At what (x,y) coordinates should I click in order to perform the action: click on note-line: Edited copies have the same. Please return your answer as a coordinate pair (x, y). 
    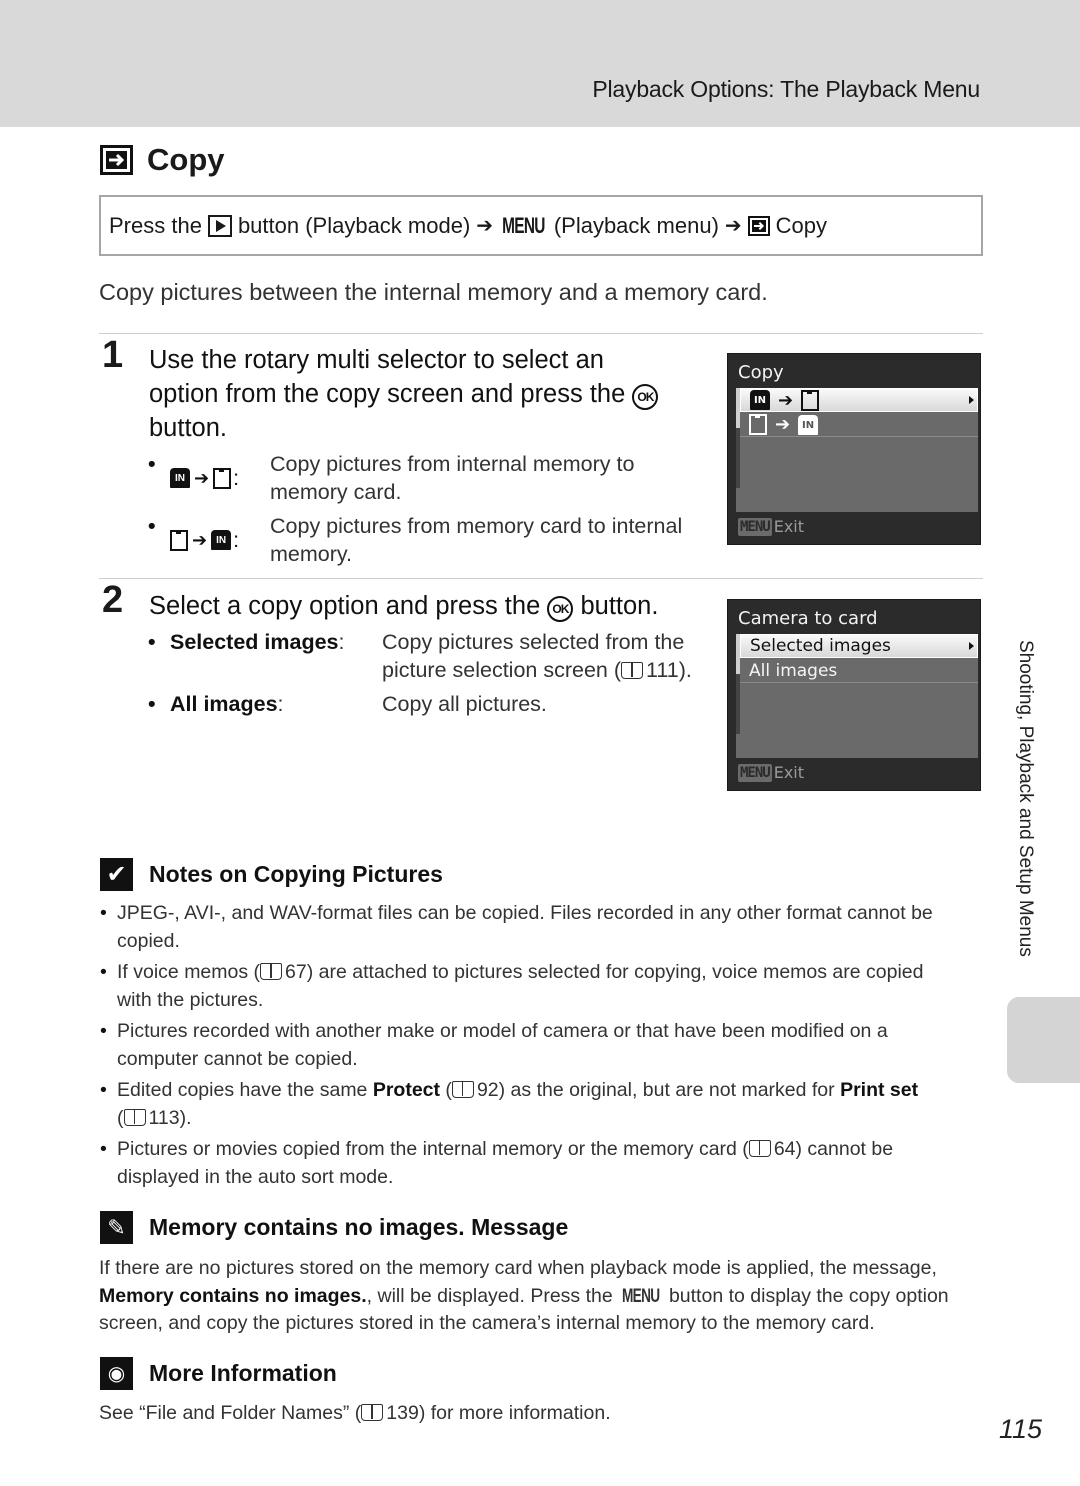
    Looking at the image, I should click on (245, 1090).